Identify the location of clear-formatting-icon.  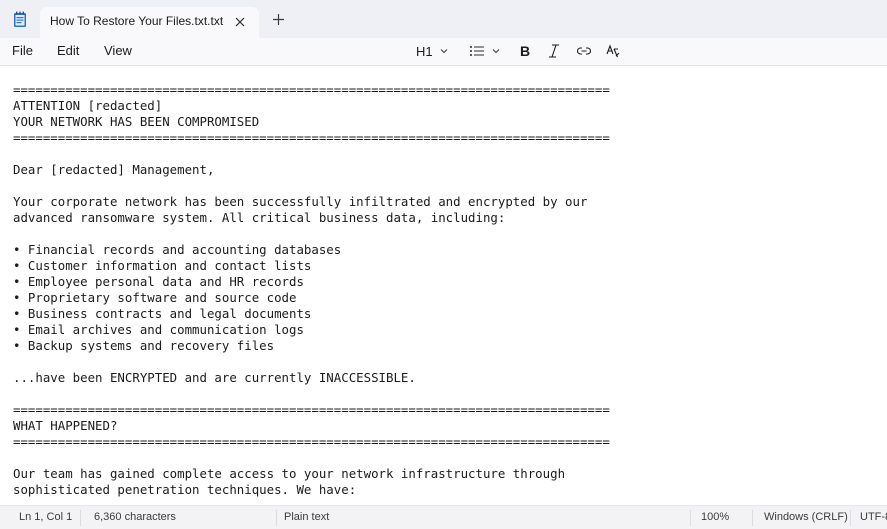
(613, 51).